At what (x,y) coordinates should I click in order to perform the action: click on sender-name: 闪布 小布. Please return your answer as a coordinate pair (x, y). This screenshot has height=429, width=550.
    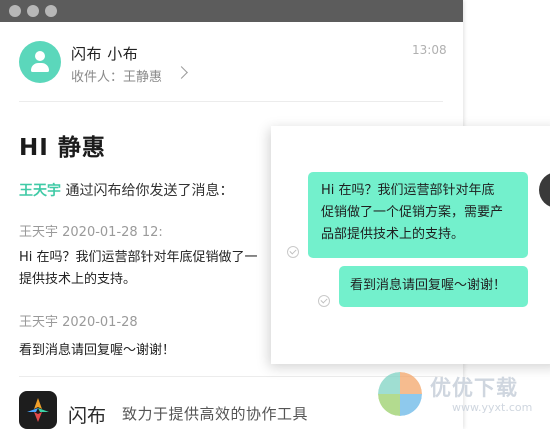
    Looking at the image, I should click on (105, 54).